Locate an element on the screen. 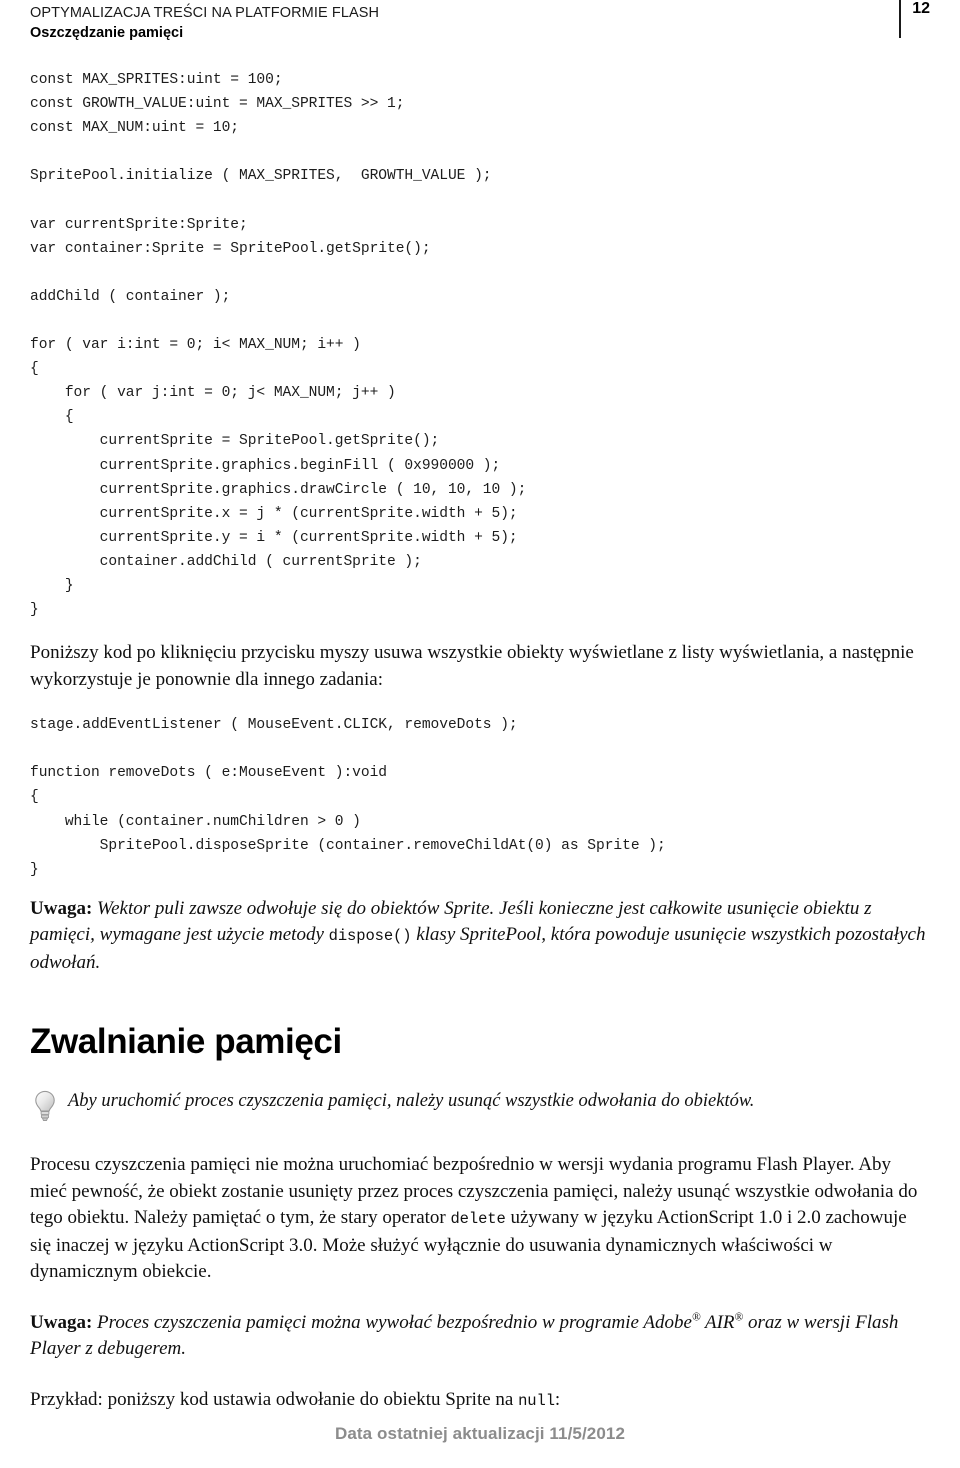 This screenshot has width=960, height=1468. page-footer: Data ostatniej aktualizacji 11/5/2012 is located at coordinates (480, 1434).